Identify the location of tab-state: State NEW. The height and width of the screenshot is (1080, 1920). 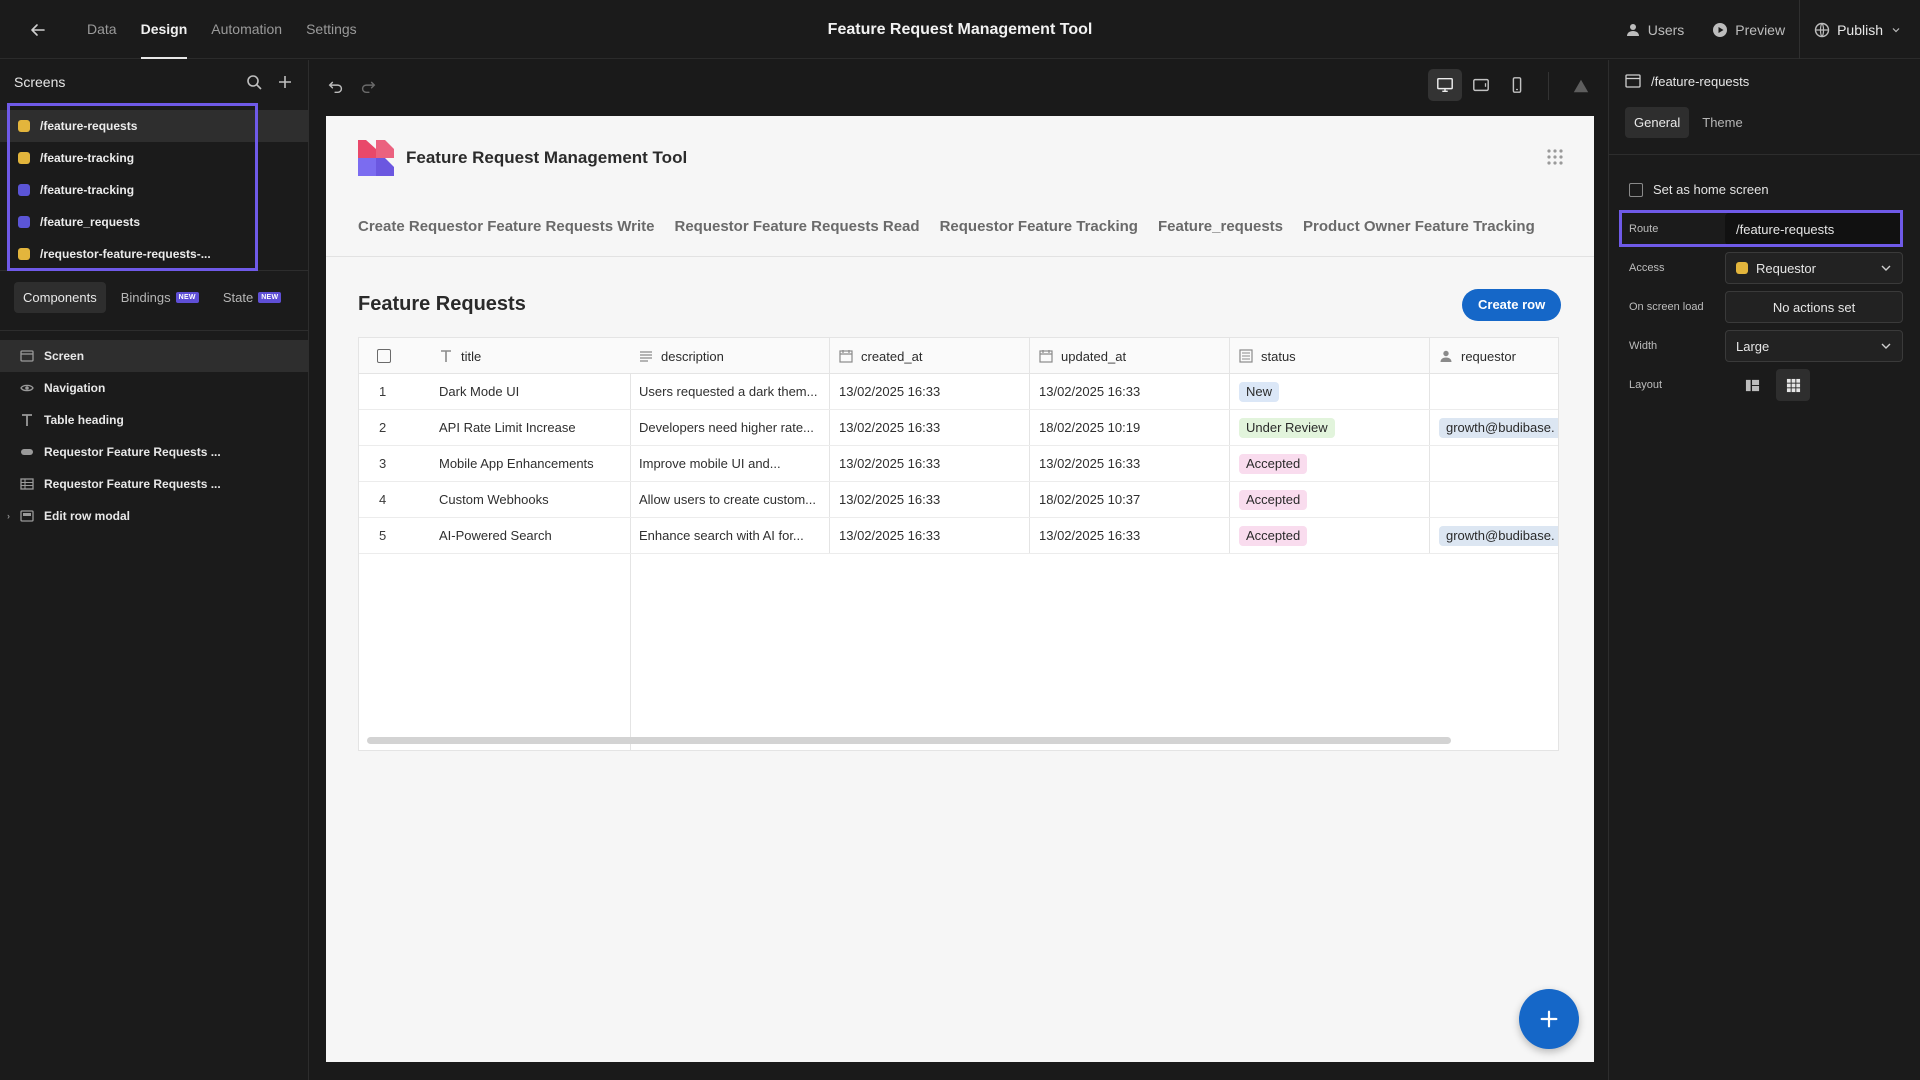
(252, 297).